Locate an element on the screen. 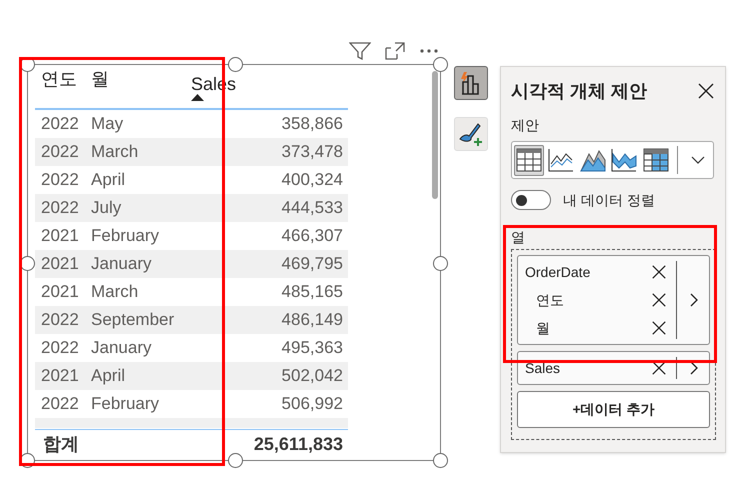 This screenshot has height=503, width=741. scrollbar-thumb is located at coordinates (435, 135).